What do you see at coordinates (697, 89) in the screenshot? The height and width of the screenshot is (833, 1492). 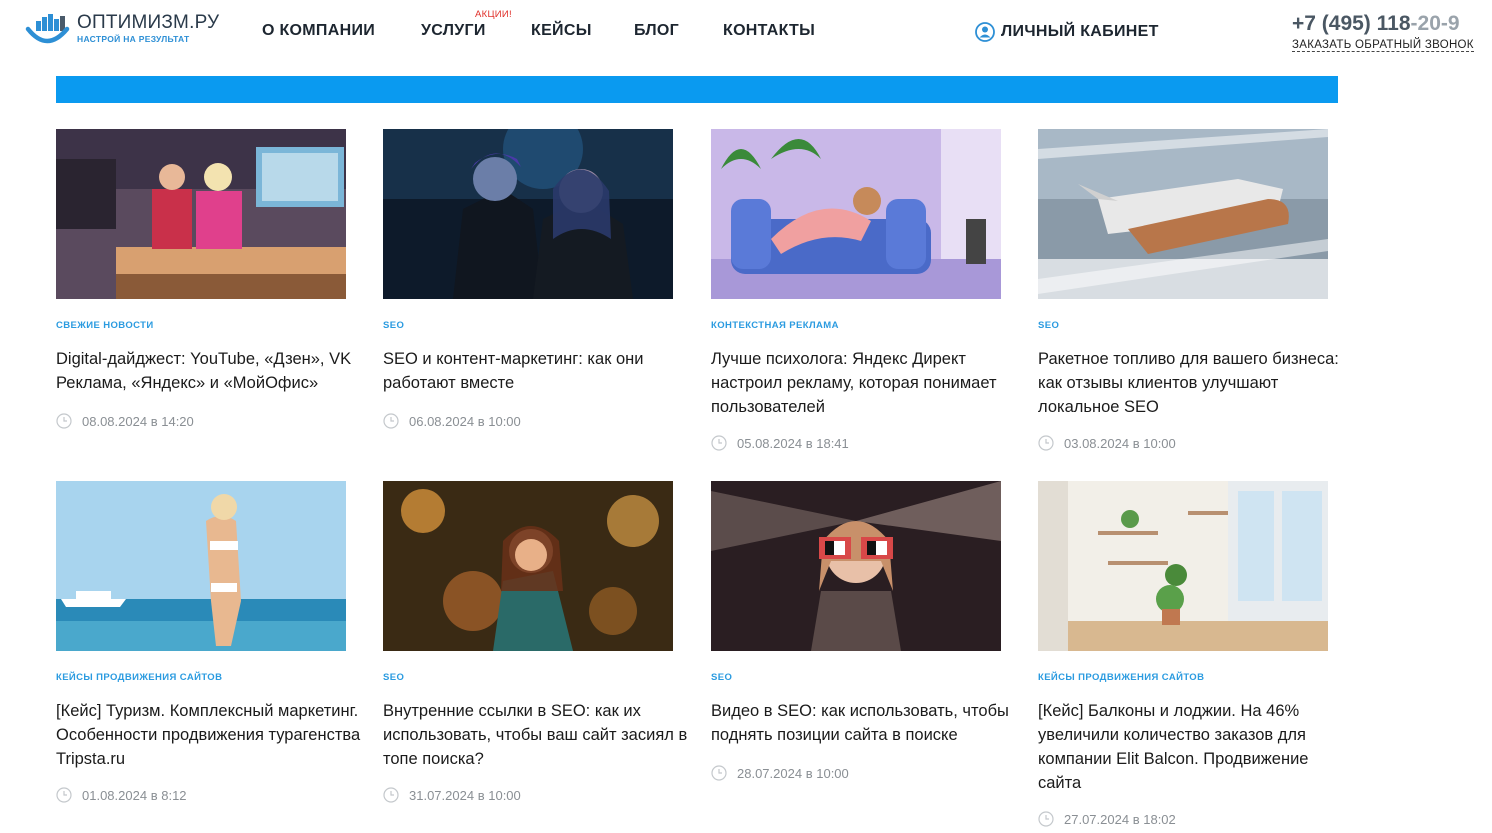 I see `banner-bar` at bounding box center [697, 89].